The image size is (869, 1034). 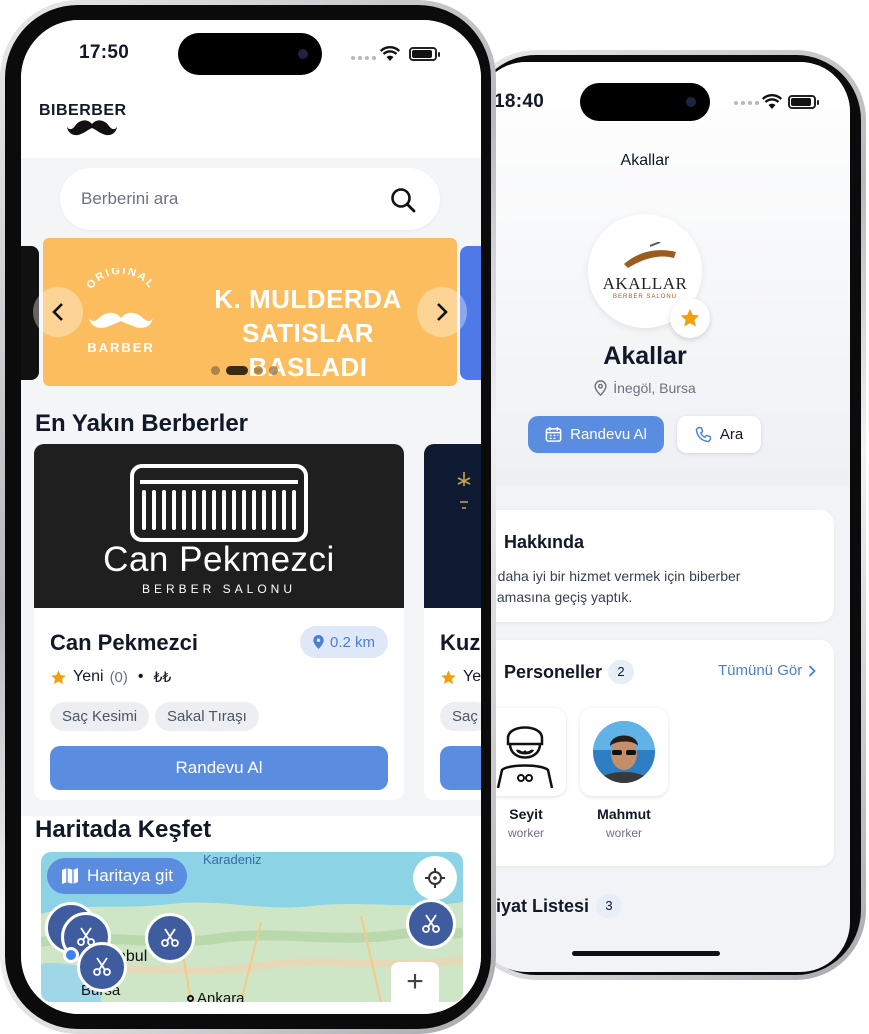 What do you see at coordinates (250, 199) in the screenshot?
I see `search-bar: Berberini ara` at bounding box center [250, 199].